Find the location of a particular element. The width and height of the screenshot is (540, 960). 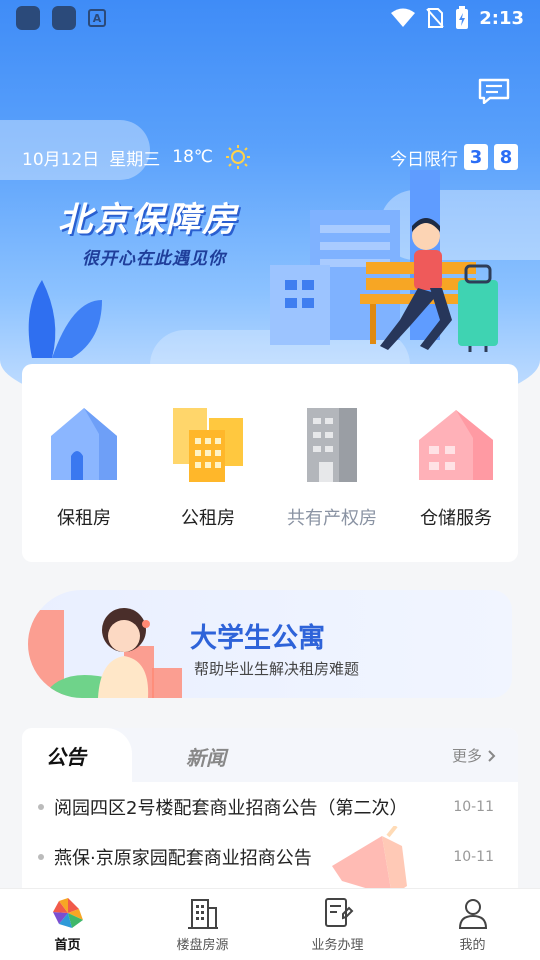

status-bar: A 2:13 is located at coordinates (270, 18).